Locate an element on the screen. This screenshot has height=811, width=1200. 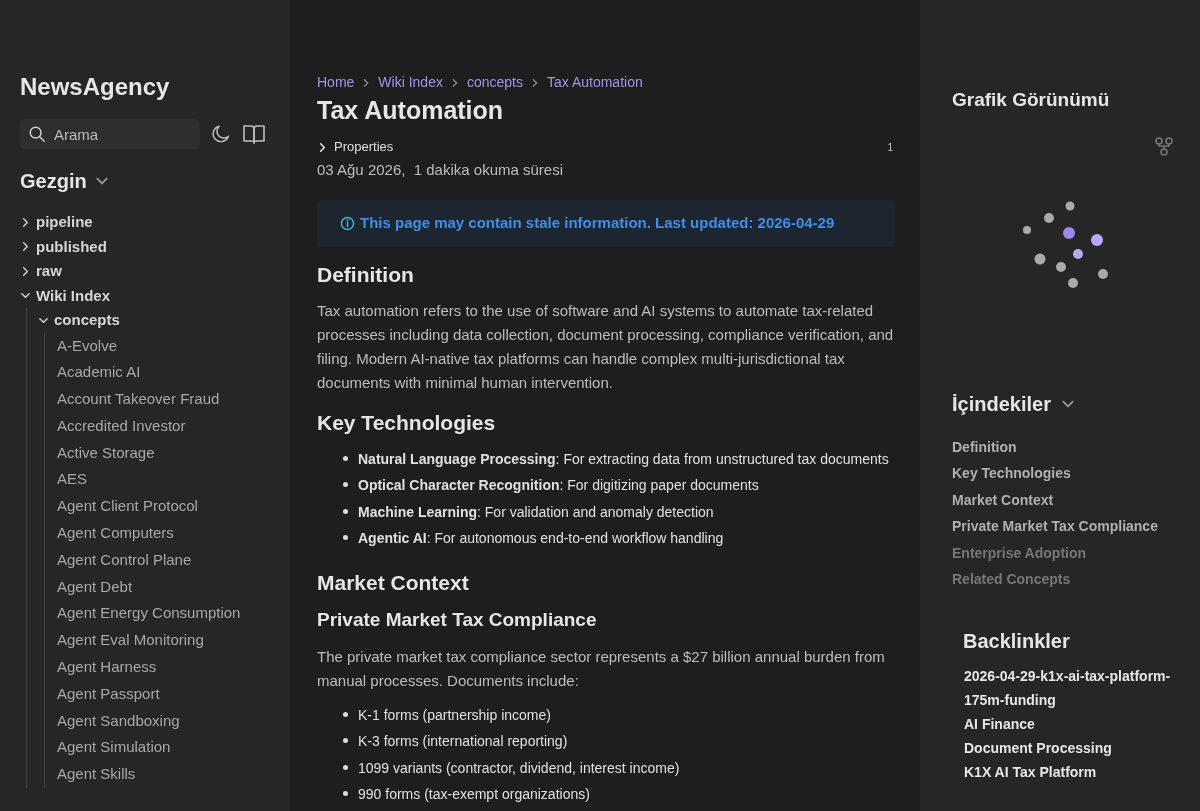
folder-item: published is located at coordinates (140, 246).